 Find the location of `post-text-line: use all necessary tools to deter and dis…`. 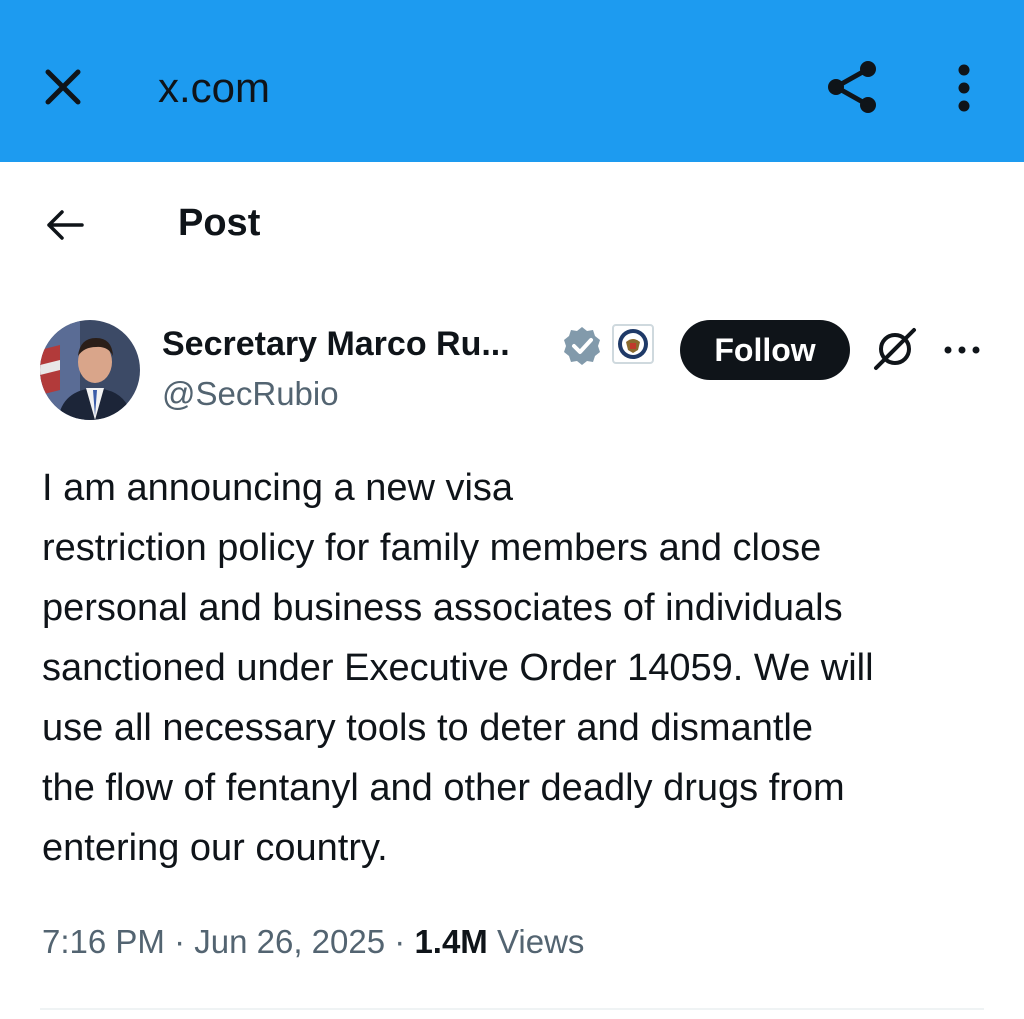

post-text-line: use all necessary tools to deter and dis… is located at coordinates (427, 728).